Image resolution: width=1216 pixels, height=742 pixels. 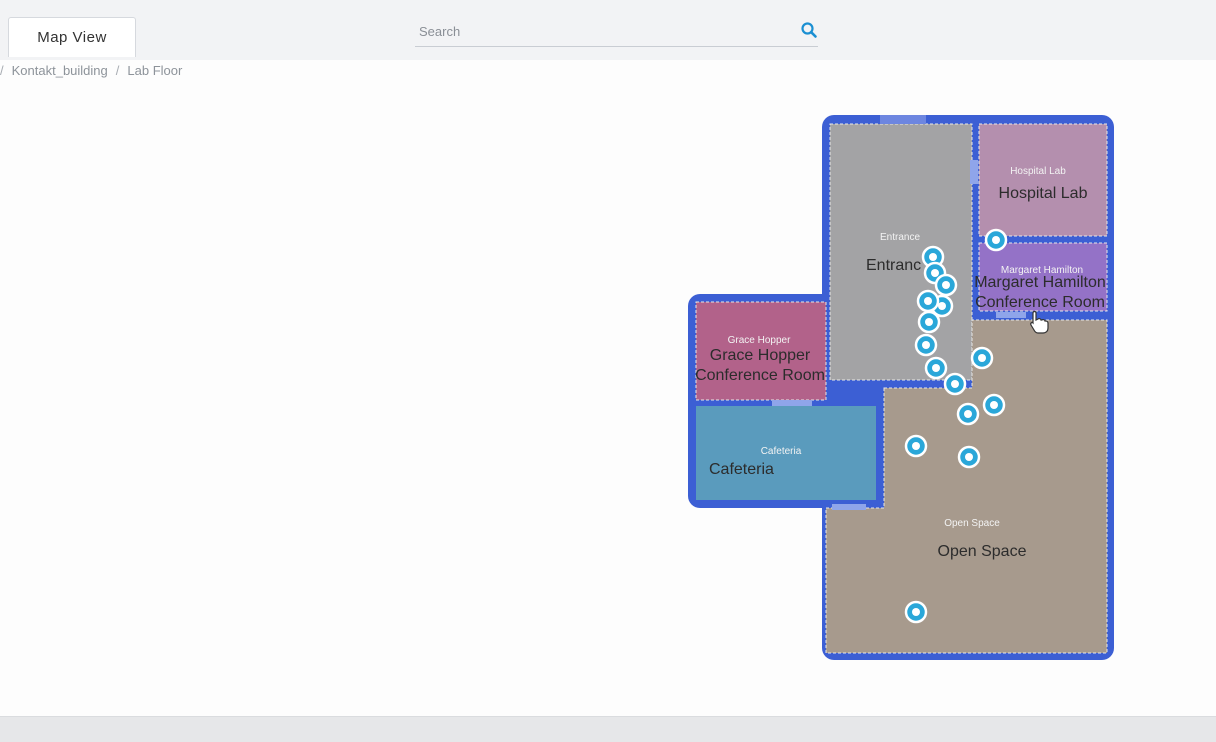 I want to click on zone-grace-hopper-label-line2: Conference Room, so click(x=760, y=375).